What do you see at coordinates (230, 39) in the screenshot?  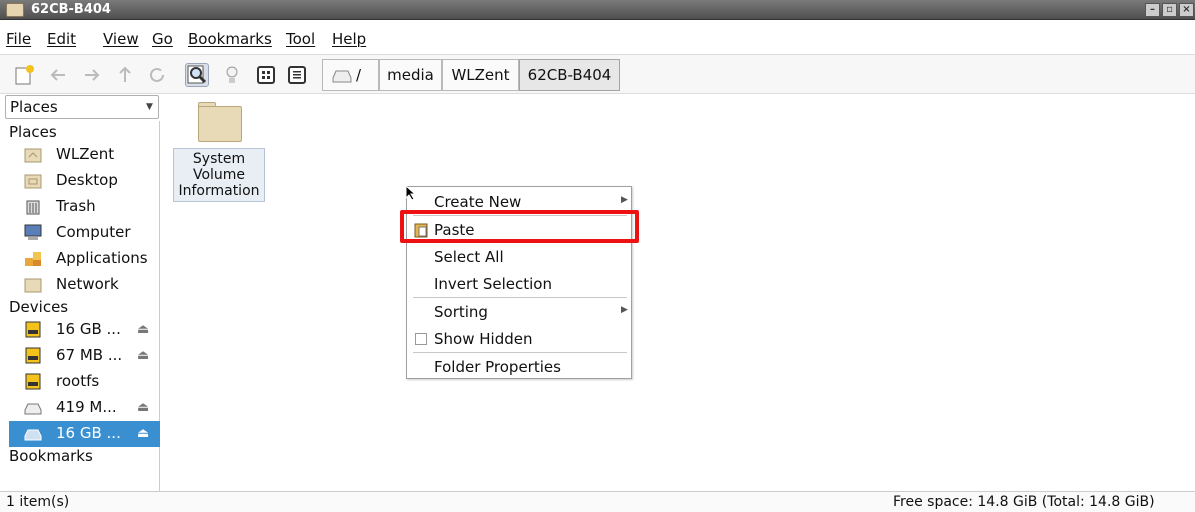 I see `menu-bookmarks: Bookmarks` at bounding box center [230, 39].